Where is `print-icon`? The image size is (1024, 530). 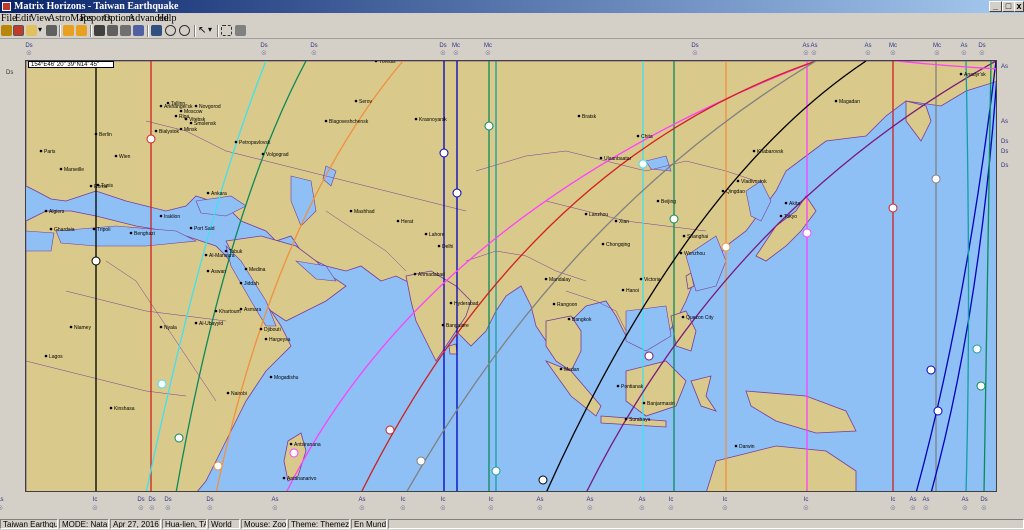
print-icon is located at coordinates (51, 30).